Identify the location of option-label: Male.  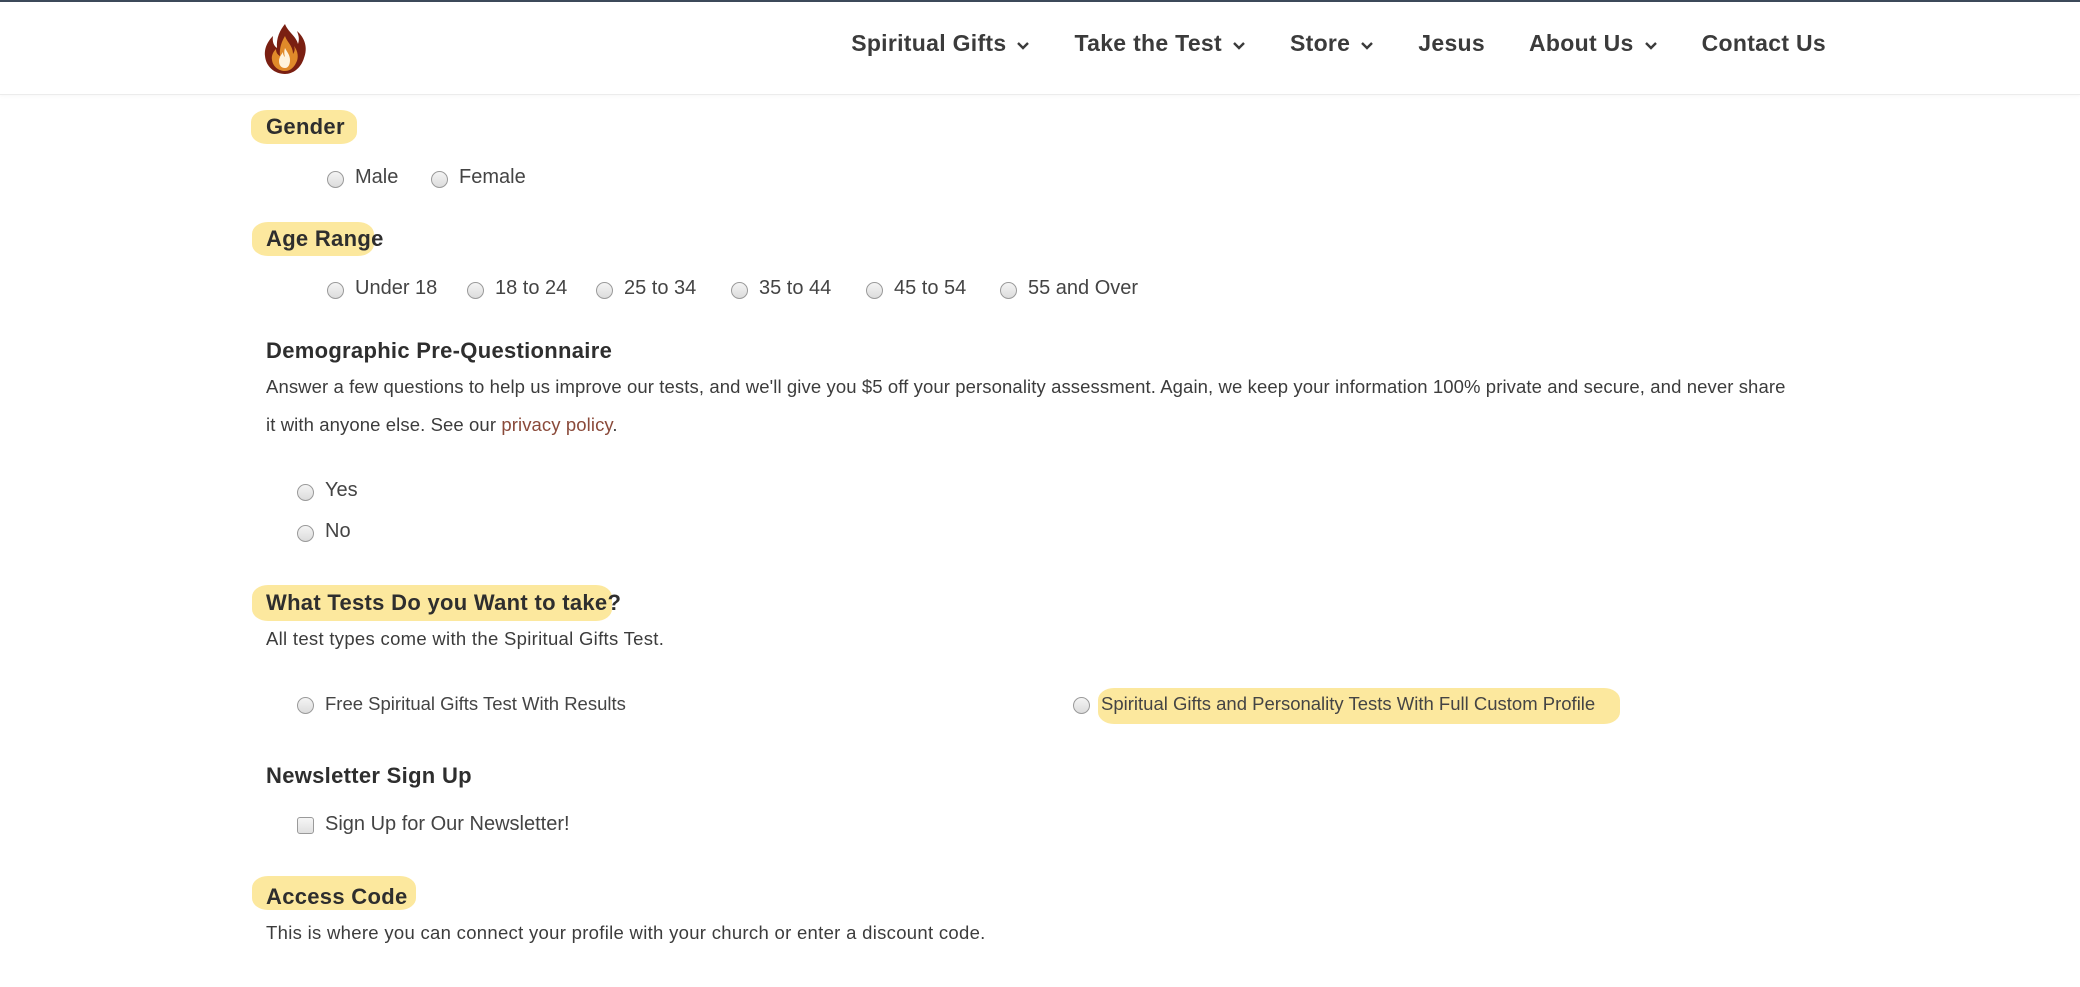
(377, 177).